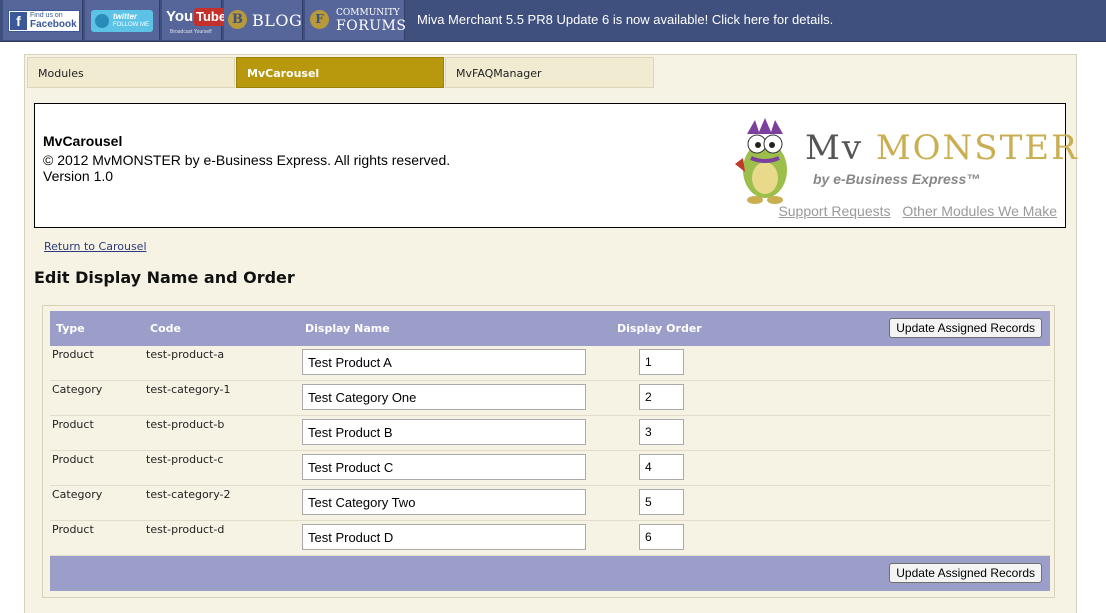 The height and width of the screenshot is (613, 1106). What do you see at coordinates (164, 277) in the screenshot?
I see `section-title: Edit Display Name and Order` at bounding box center [164, 277].